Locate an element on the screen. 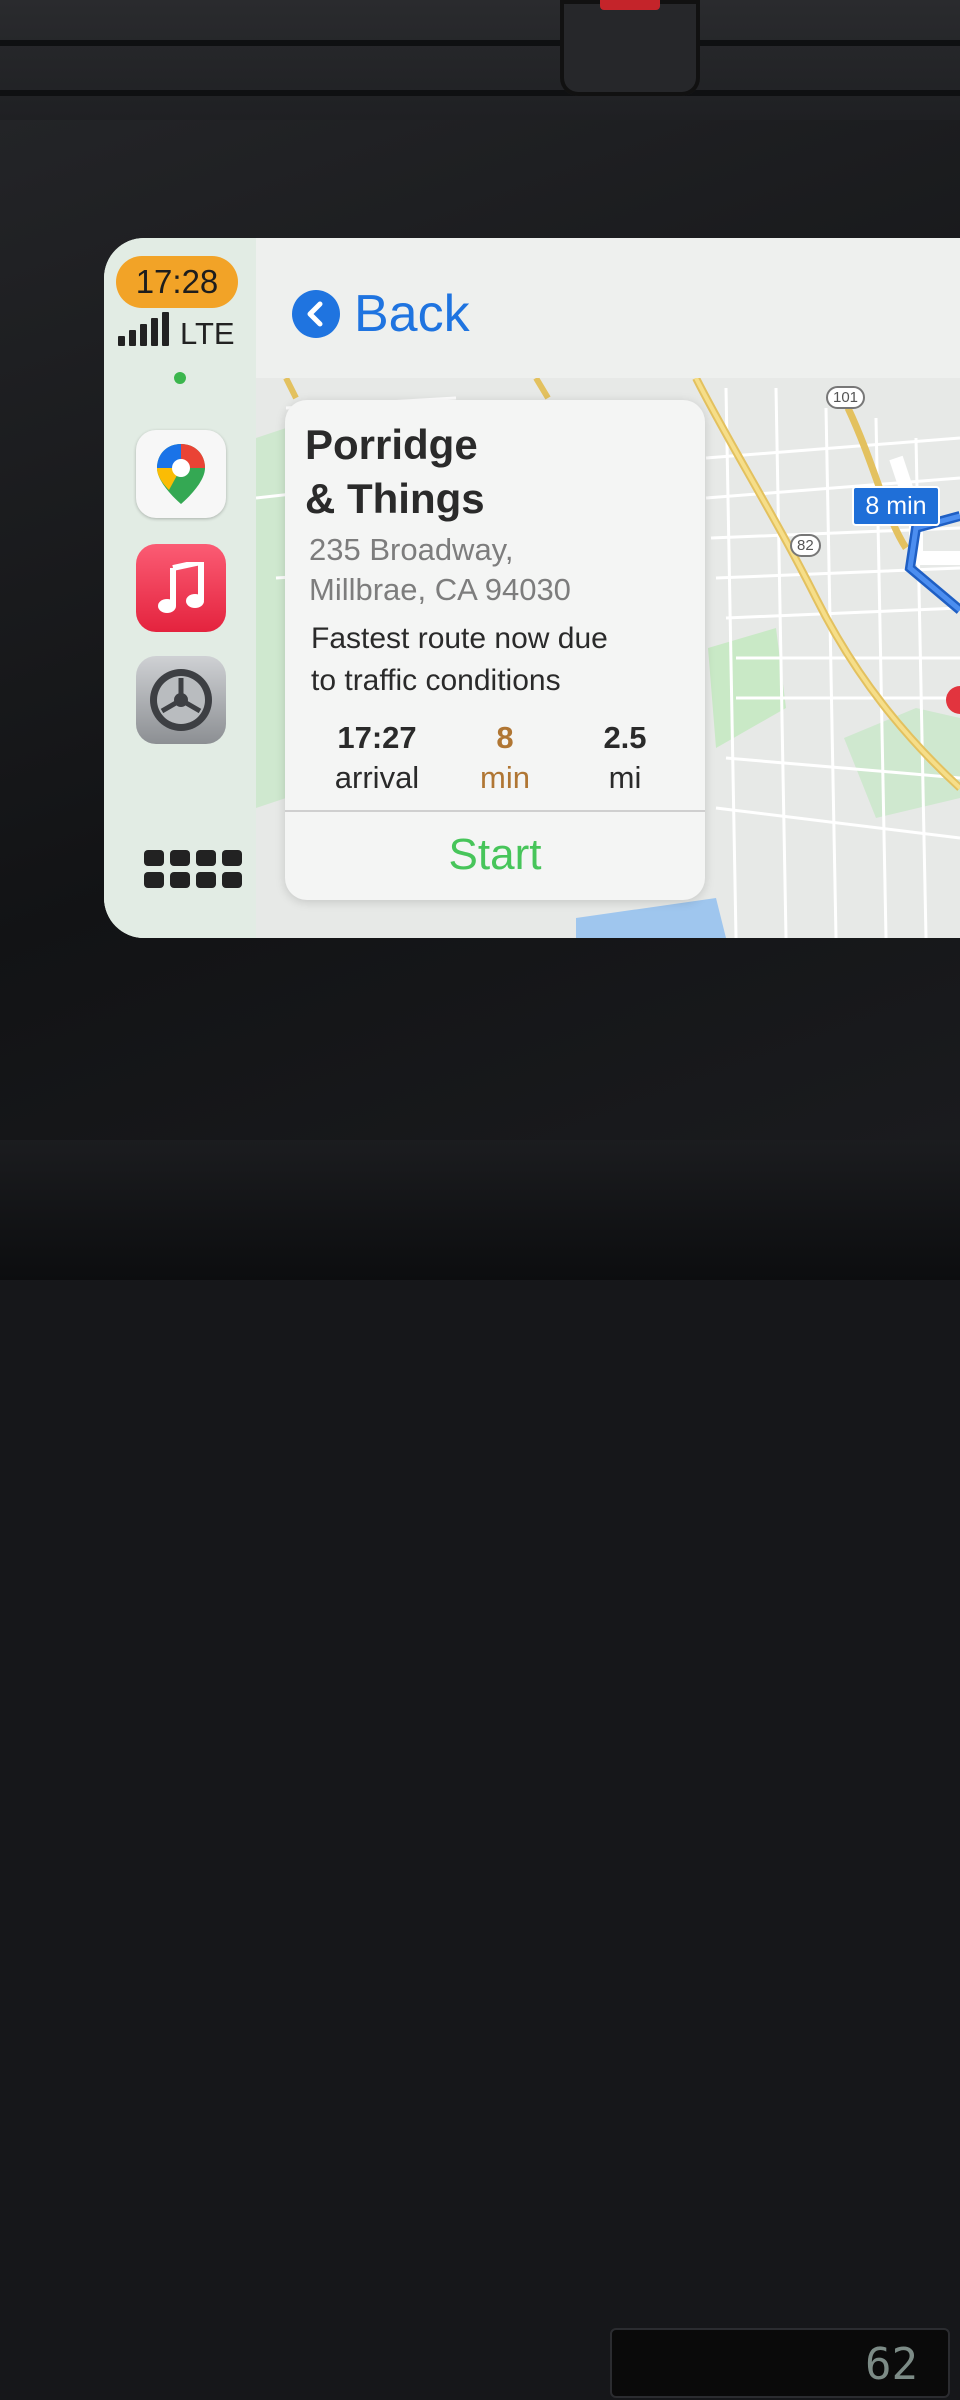  address-line1: 235 Broadway, is located at coordinates (411, 549).